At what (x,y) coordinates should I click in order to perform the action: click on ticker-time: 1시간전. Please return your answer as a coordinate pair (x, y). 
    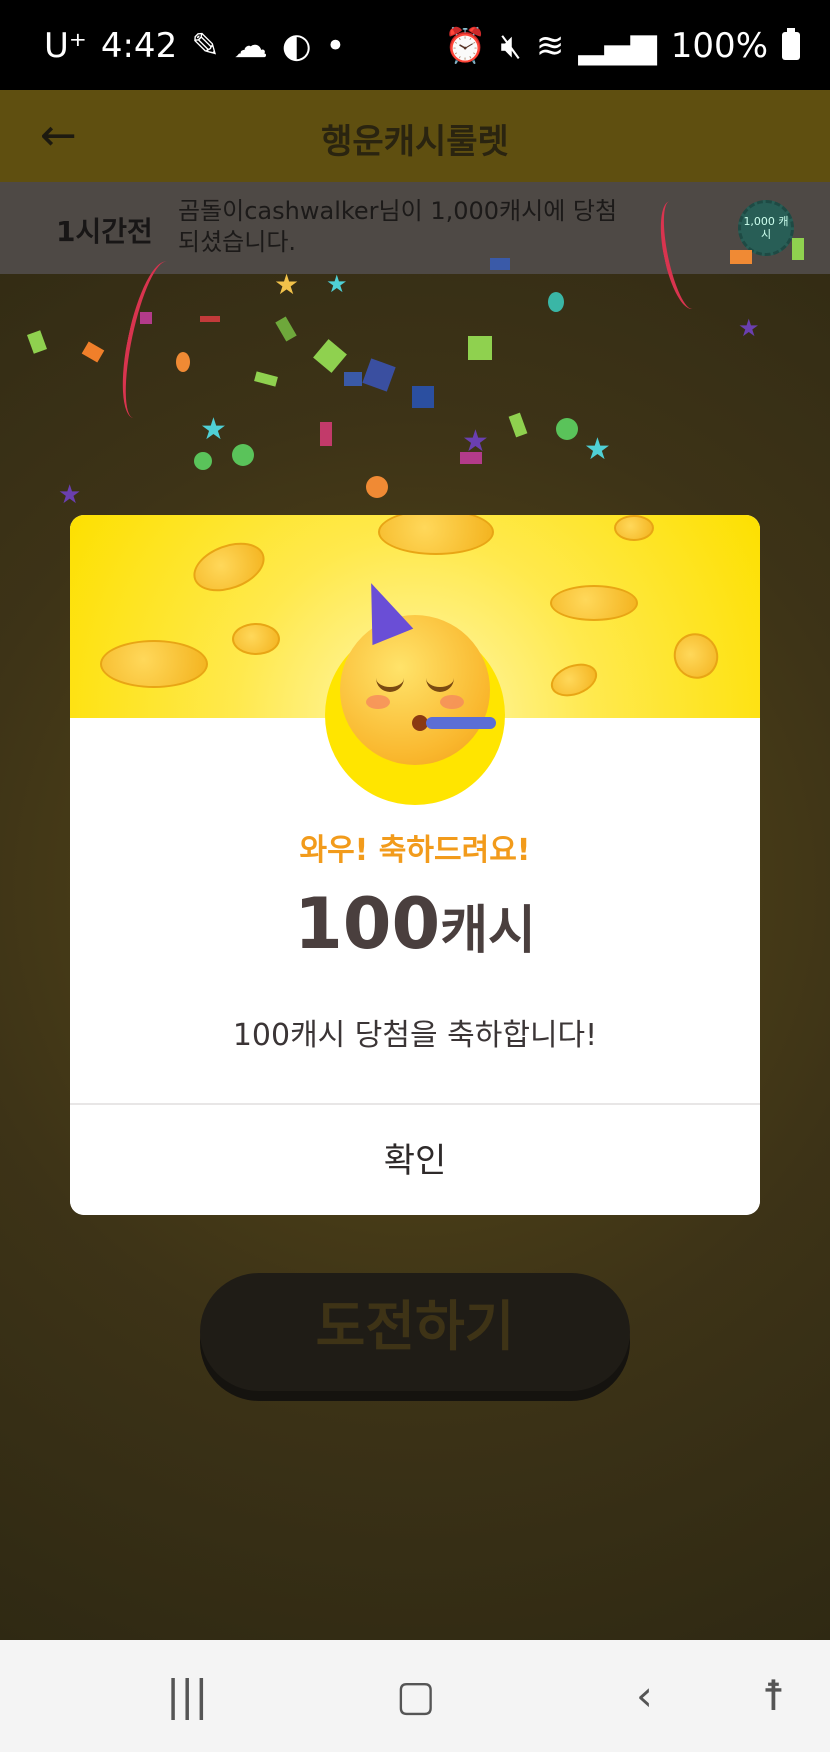
    Looking at the image, I should click on (104, 231).